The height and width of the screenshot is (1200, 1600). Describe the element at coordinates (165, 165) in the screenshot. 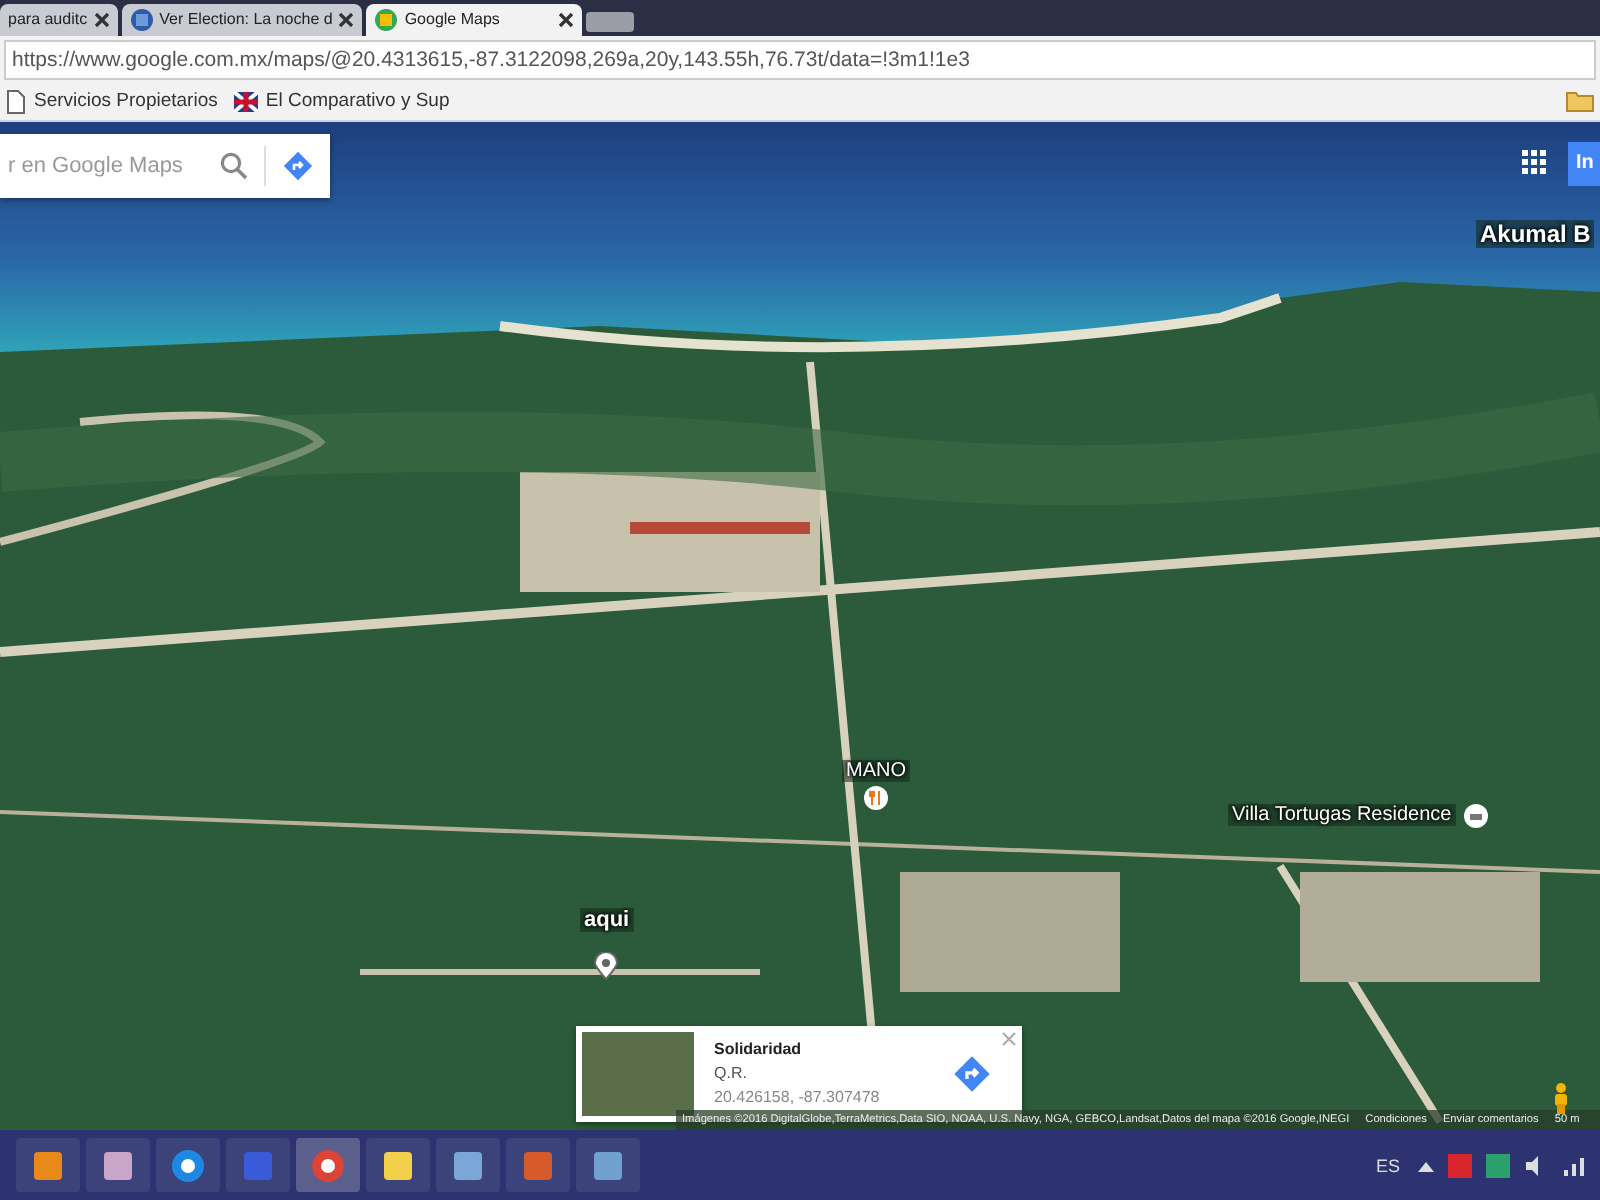

I see `search-field: r en Google Maps` at that location.